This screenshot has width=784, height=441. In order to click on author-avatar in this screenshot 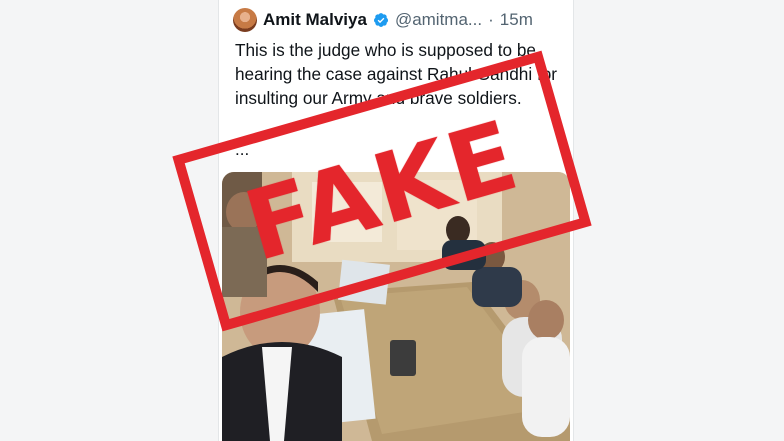, I will do `click(245, 20)`.